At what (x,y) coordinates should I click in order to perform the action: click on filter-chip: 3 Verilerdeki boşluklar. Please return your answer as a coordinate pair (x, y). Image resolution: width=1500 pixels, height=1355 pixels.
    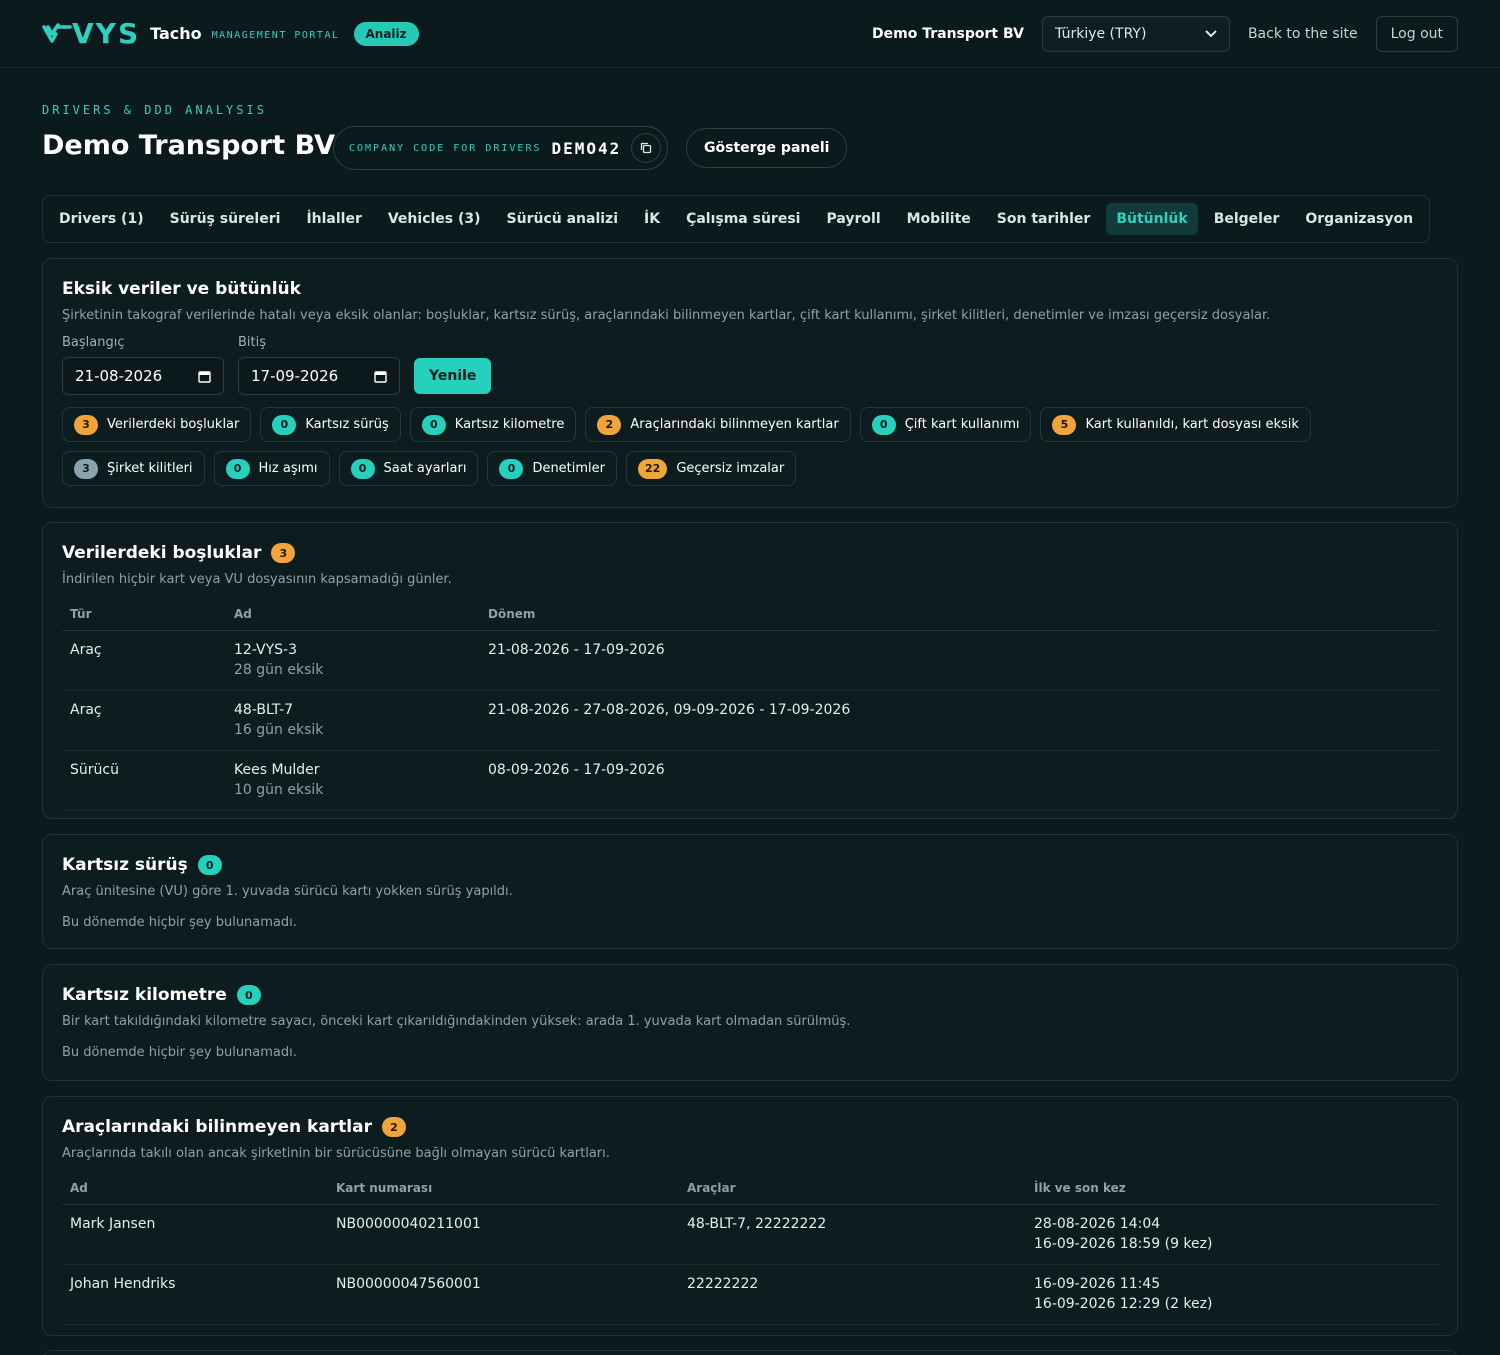
    Looking at the image, I should click on (157, 424).